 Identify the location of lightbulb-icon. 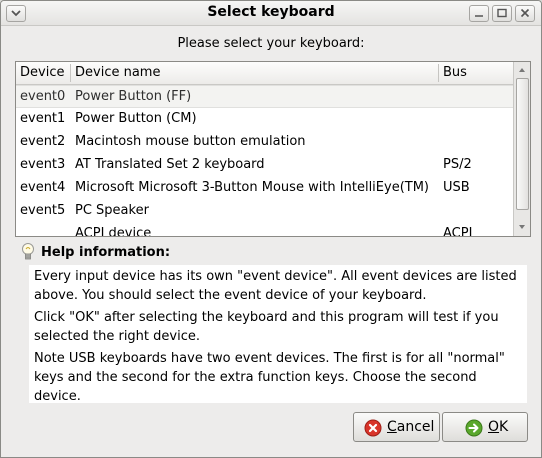
(28, 251).